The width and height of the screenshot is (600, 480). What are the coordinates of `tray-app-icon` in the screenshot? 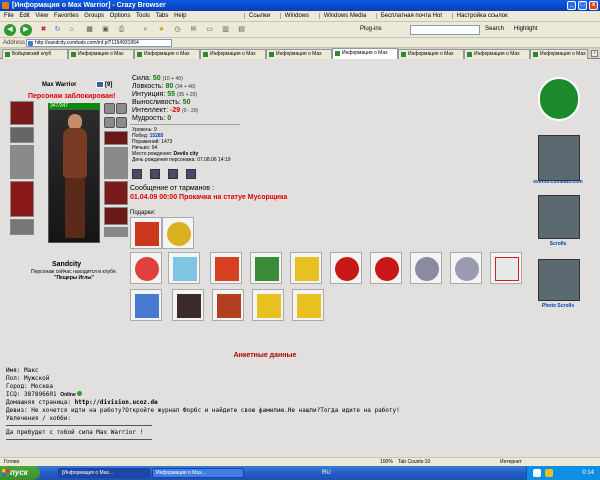 It's located at (537, 473).